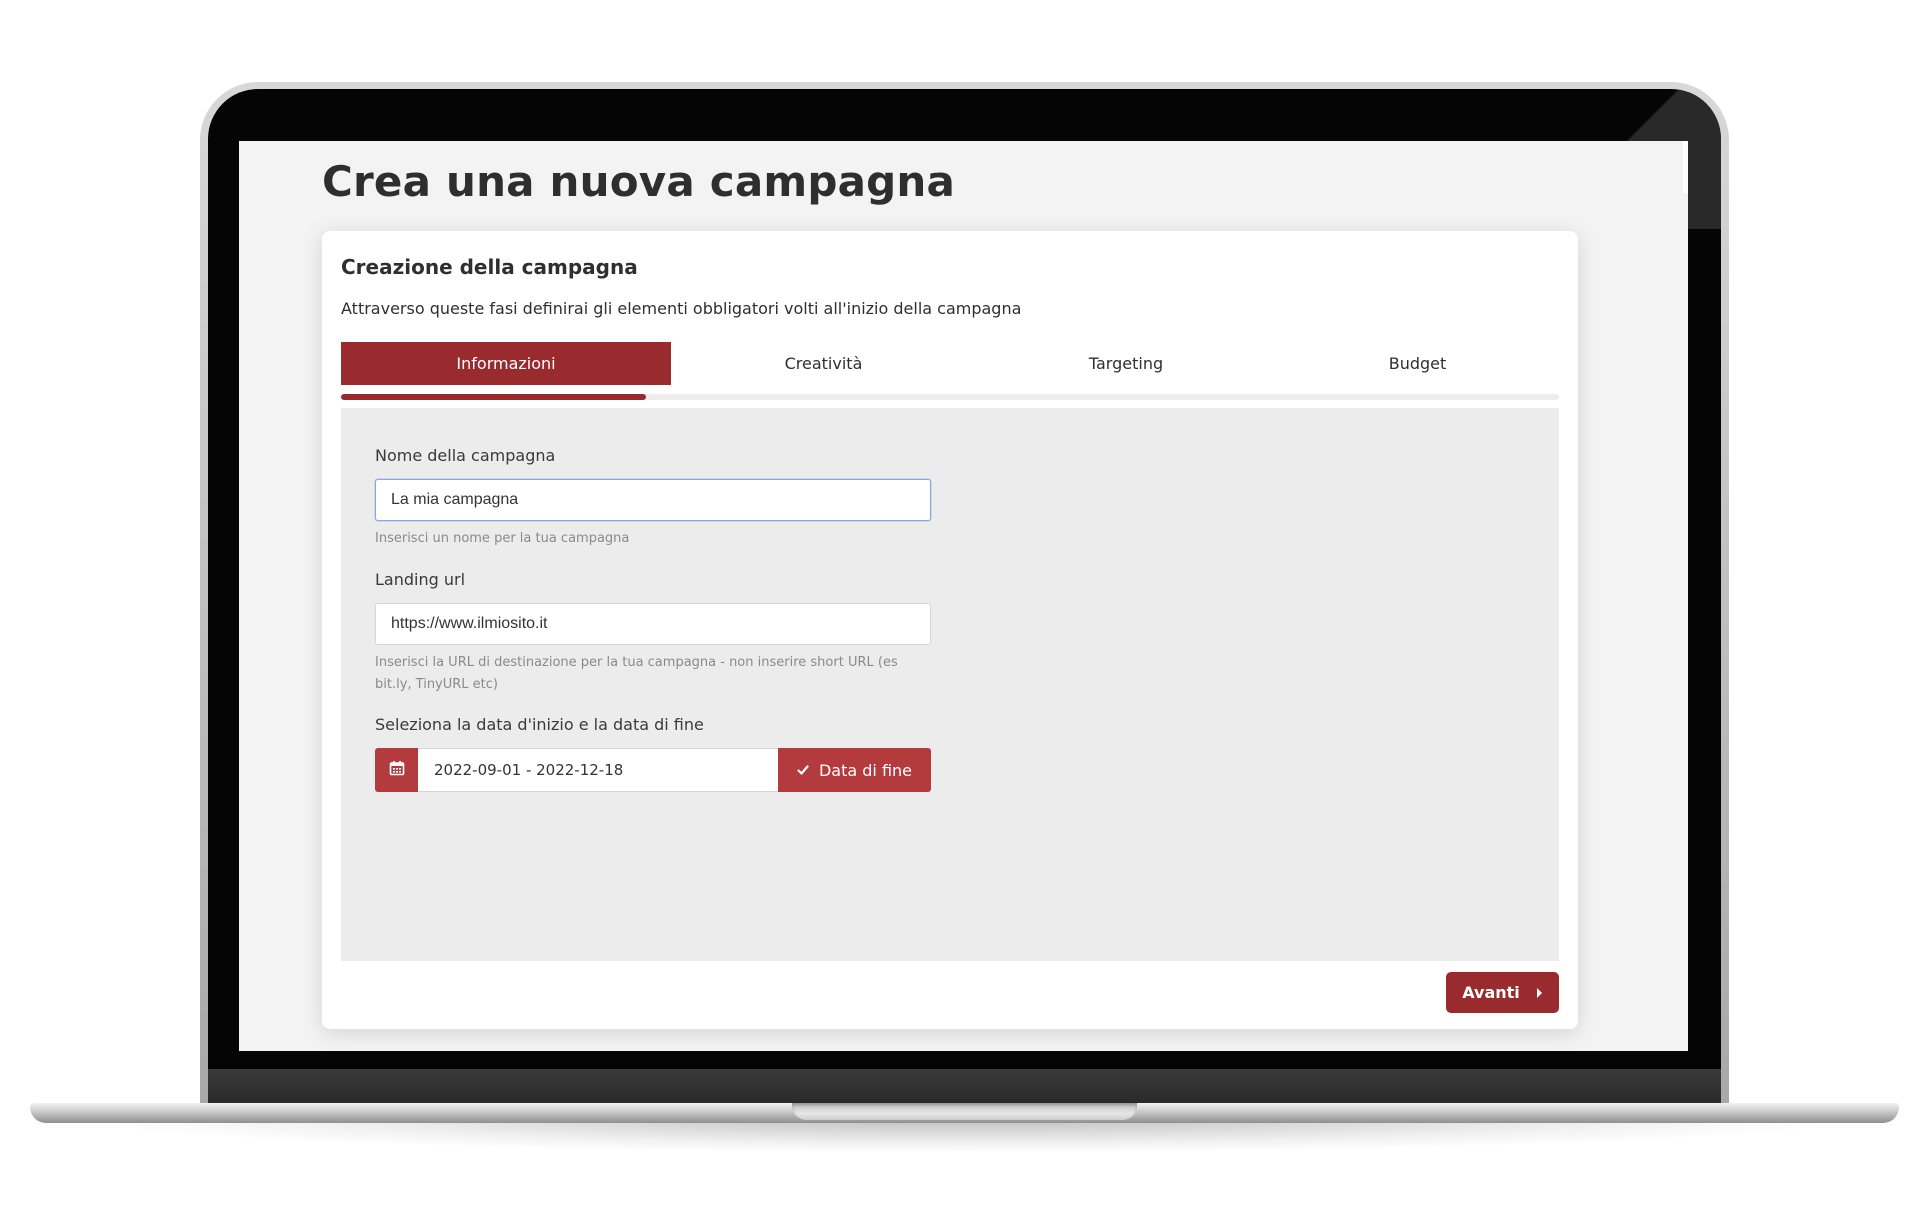  What do you see at coordinates (489, 267) in the screenshot?
I see `card-title: Creazione della campagna` at bounding box center [489, 267].